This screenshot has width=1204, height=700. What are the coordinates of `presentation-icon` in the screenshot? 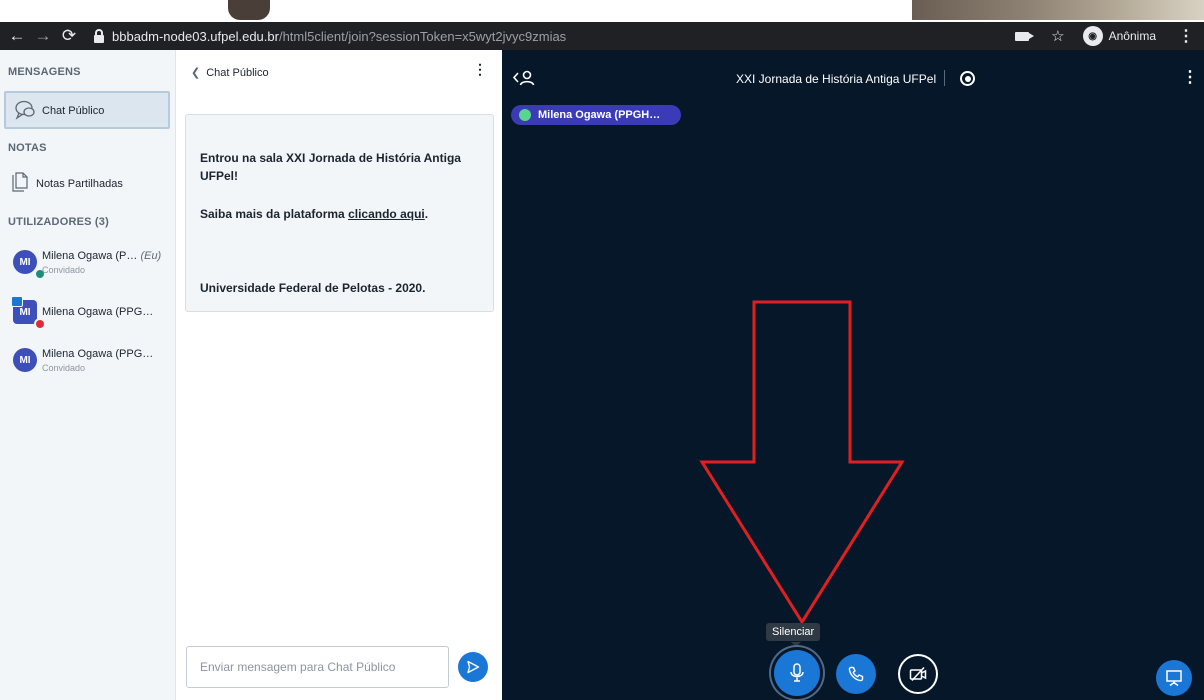 It's located at (1174, 678).